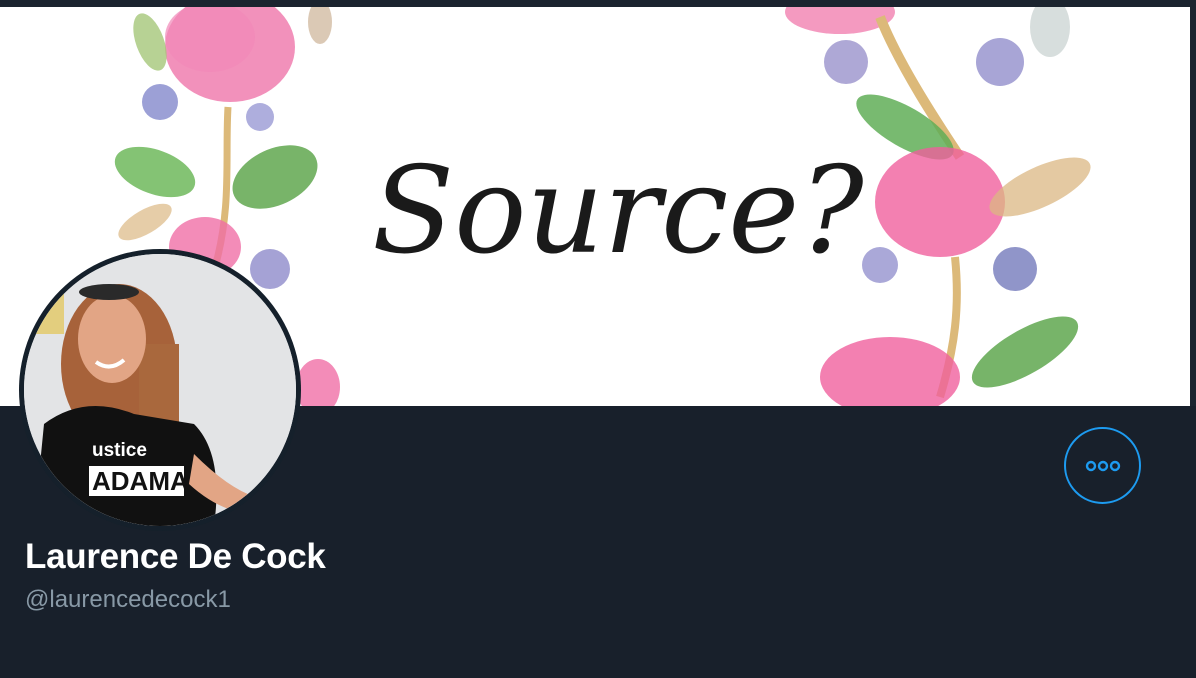 This screenshot has height=678, width=1196. Describe the element at coordinates (128, 599) in the screenshot. I see `profile-handle: @laurencedecock1` at that location.